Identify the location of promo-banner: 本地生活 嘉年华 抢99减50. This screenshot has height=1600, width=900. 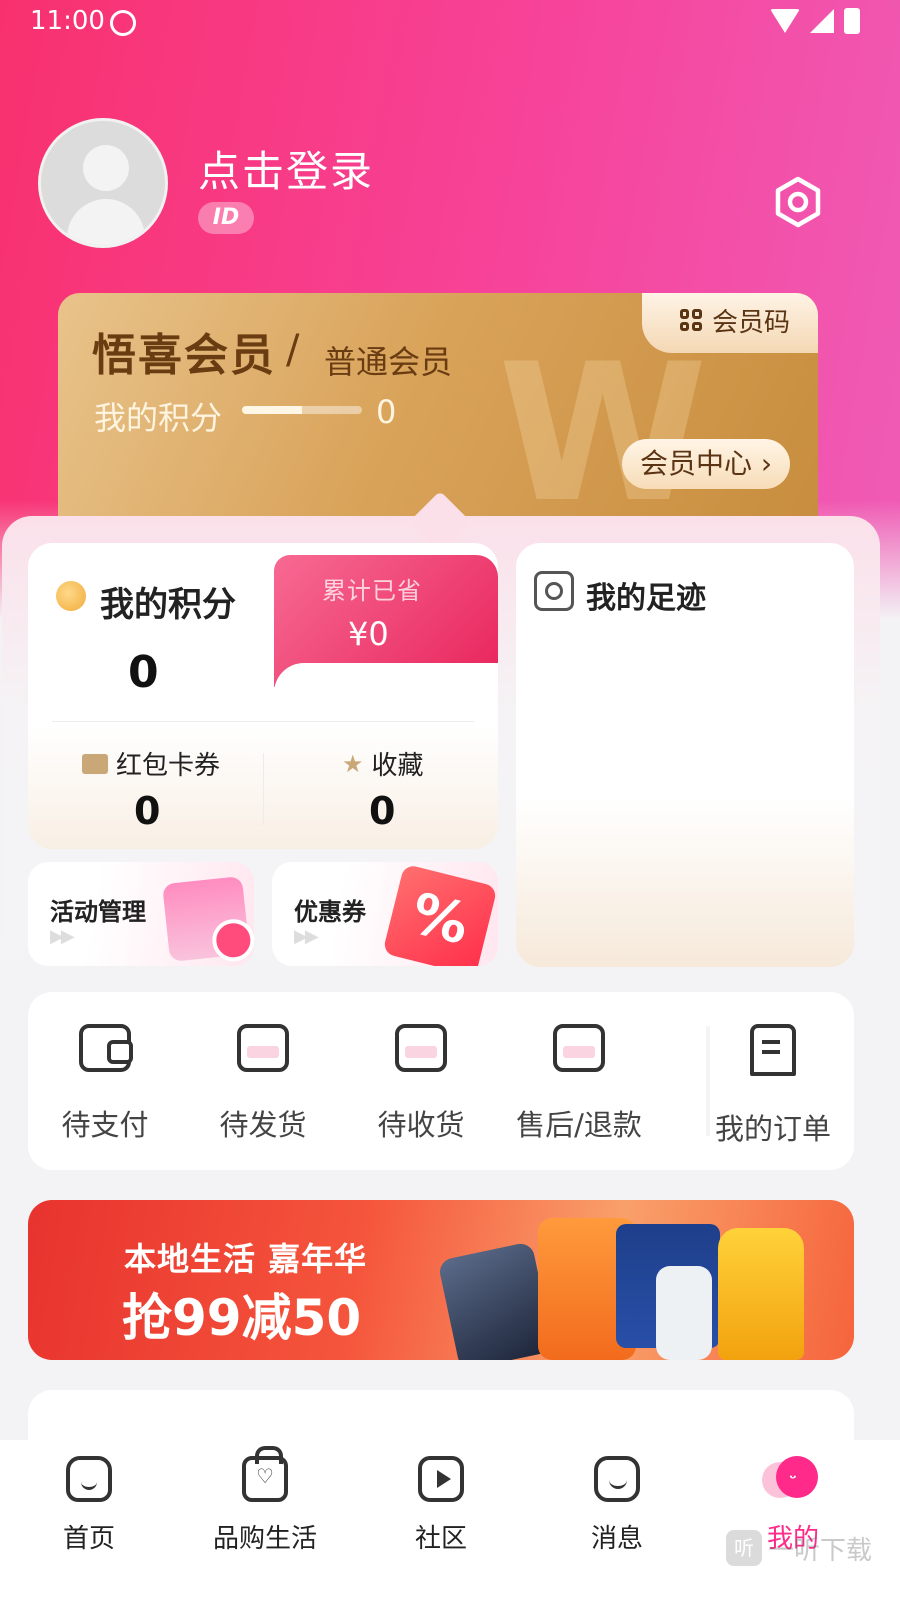
(441, 1280).